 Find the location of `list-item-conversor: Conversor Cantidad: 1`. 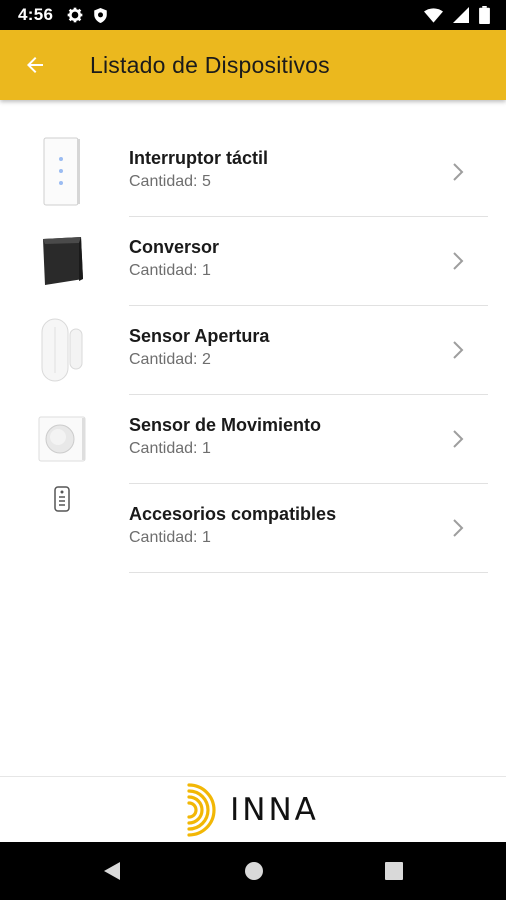

list-item-conversor: Conversor Cantidad: 1 is located at coordinates (253, 261).